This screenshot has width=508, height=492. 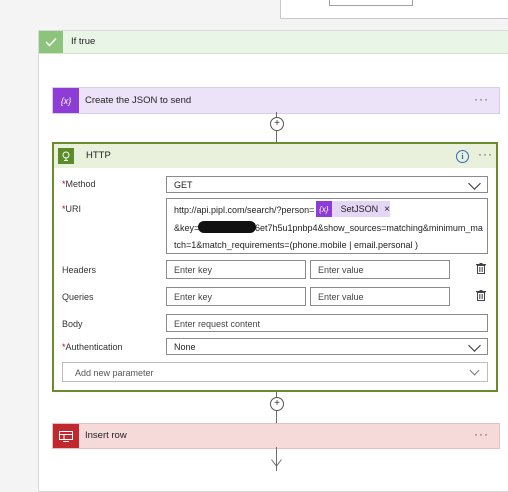 What do you see at coordinates (327, 184) in the screenshot?
I see `method-dropdown: GET` at bounding box center [327, 184].